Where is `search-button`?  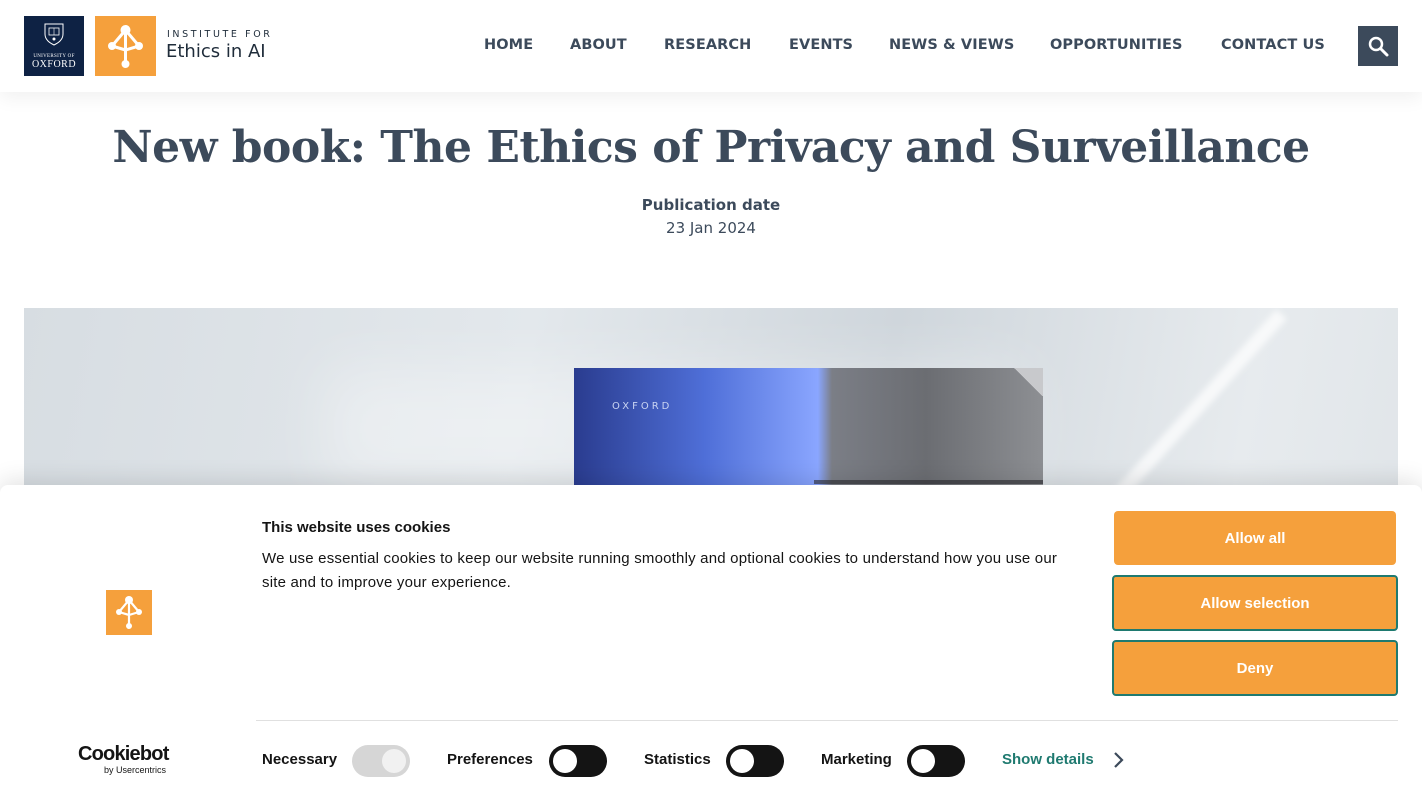
search-button is located at coordinates (1378, 46).